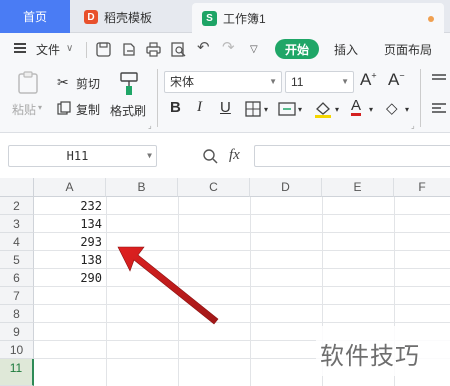 The image size is (450, 386). Describe the element at coordinates (323, 109) in the screenshot. I see `fill-color-icon` at that location.